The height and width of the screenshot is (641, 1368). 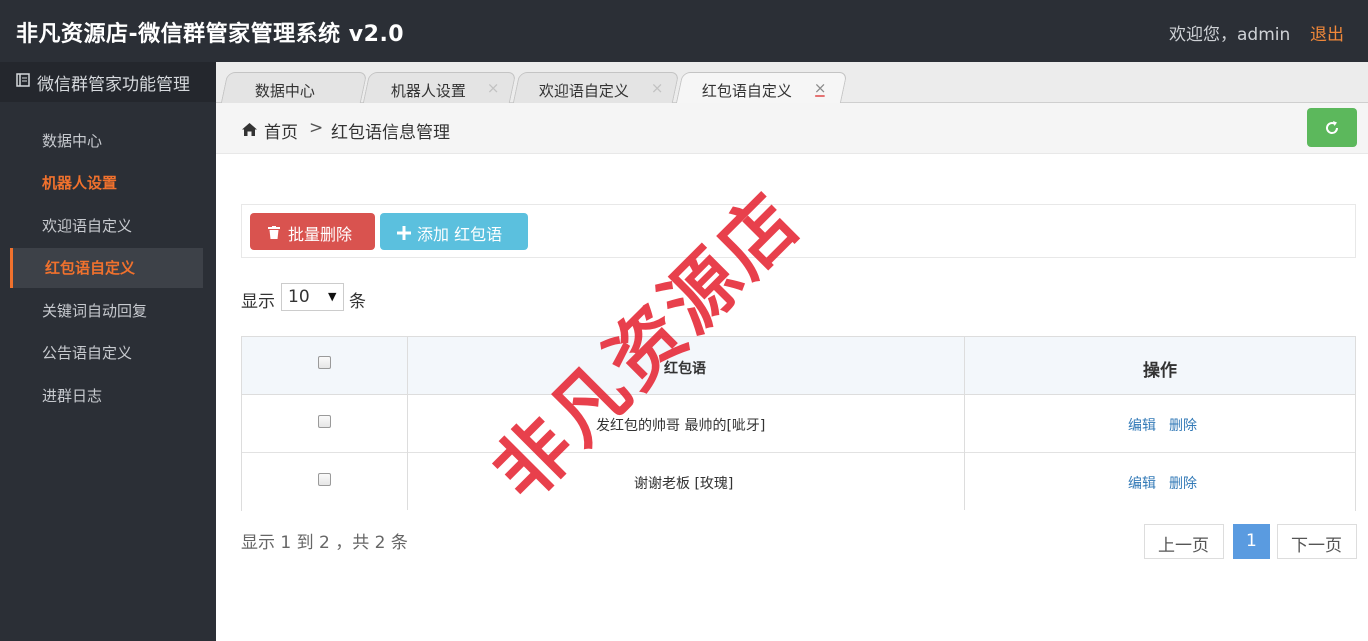 I want to click on sidebar-item-welcome-custom: 欢迎语自定义, so click(x=101, y=226).